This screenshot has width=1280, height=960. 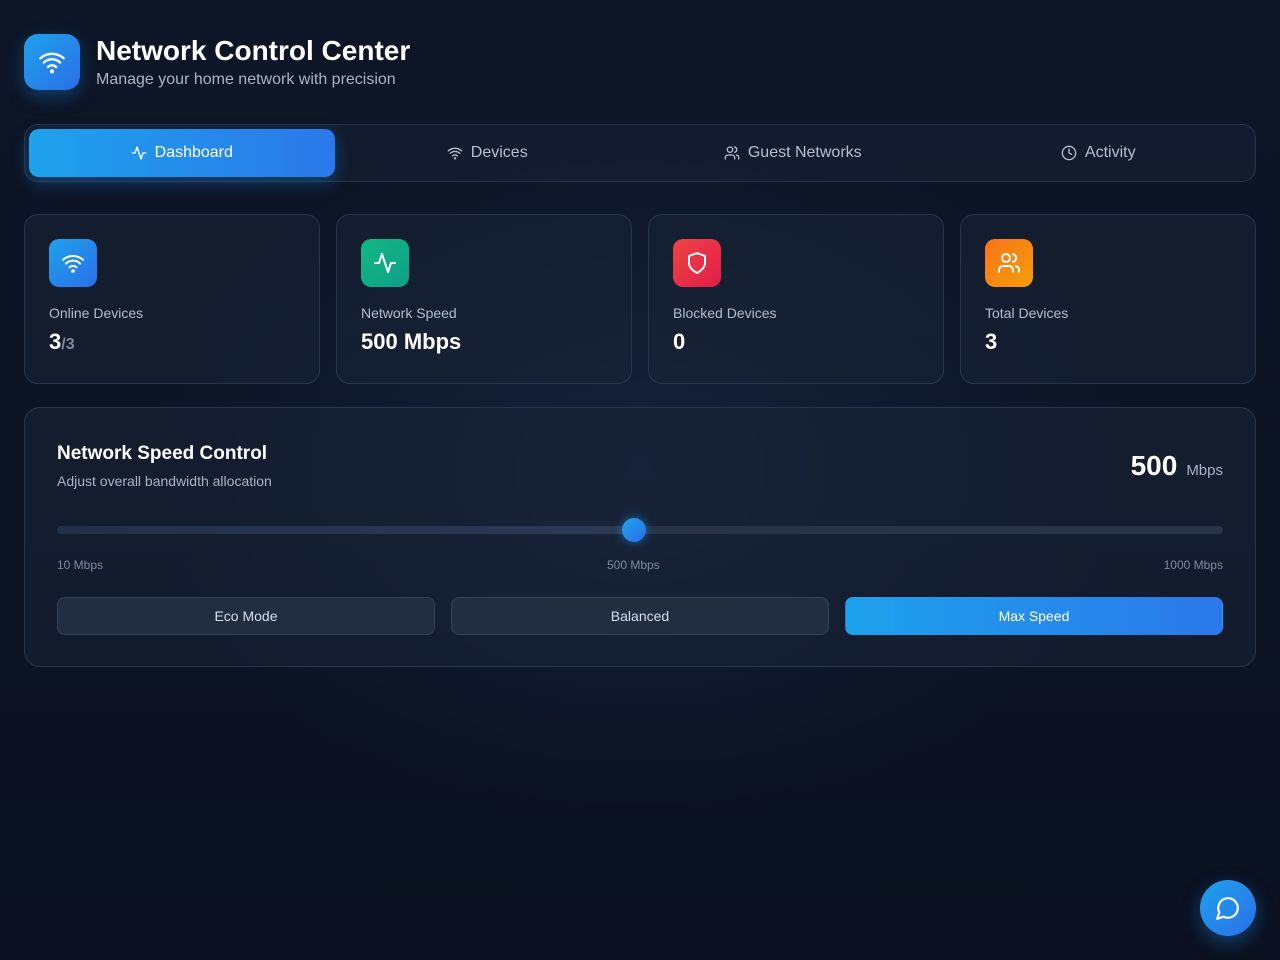 What do you see at coordinates (164, 481) in the screenshot?
I see `panel-subtitle: Adjust overall bandwidth allocation` at bounding box center [164, 481].